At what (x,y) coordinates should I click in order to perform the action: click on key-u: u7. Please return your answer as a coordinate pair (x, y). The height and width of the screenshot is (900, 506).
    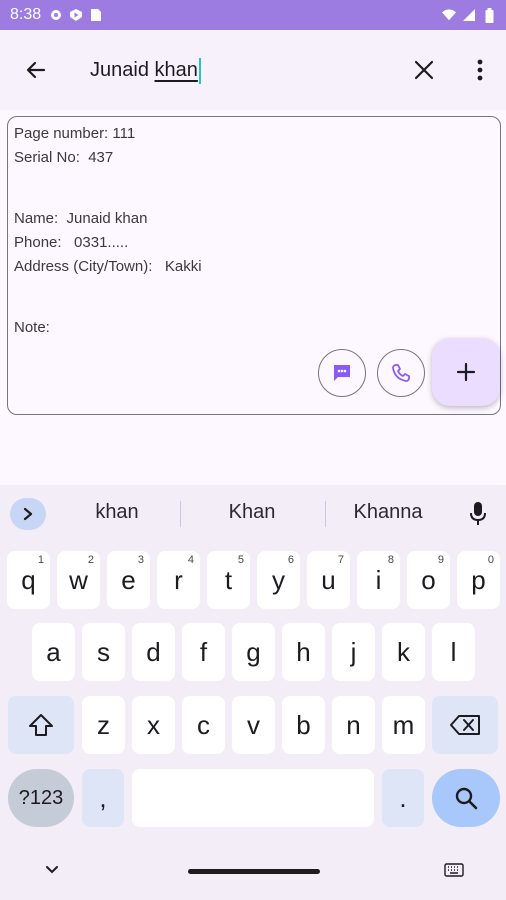
    Looking at the image, I should click on (328, 580).